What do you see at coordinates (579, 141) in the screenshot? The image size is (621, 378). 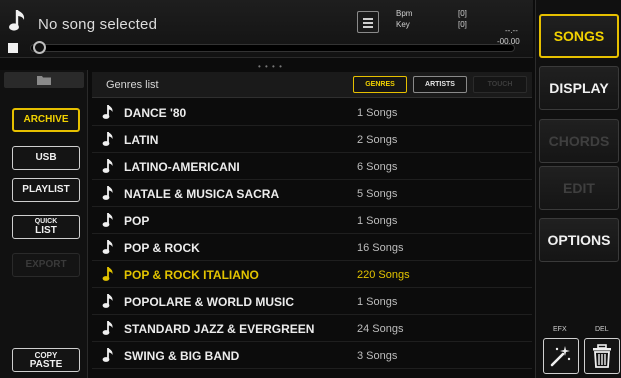 I see `chords-button: CHORDS` at bounding box center [579, 141].